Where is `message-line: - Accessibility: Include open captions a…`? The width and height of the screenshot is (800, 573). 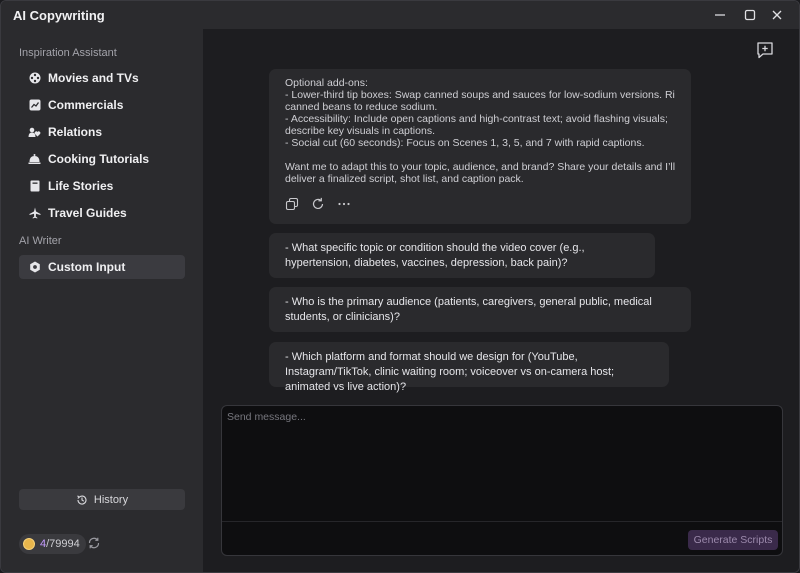
message-line: - Accessibility: Include open captions a… is located at coordinates (476, 119).